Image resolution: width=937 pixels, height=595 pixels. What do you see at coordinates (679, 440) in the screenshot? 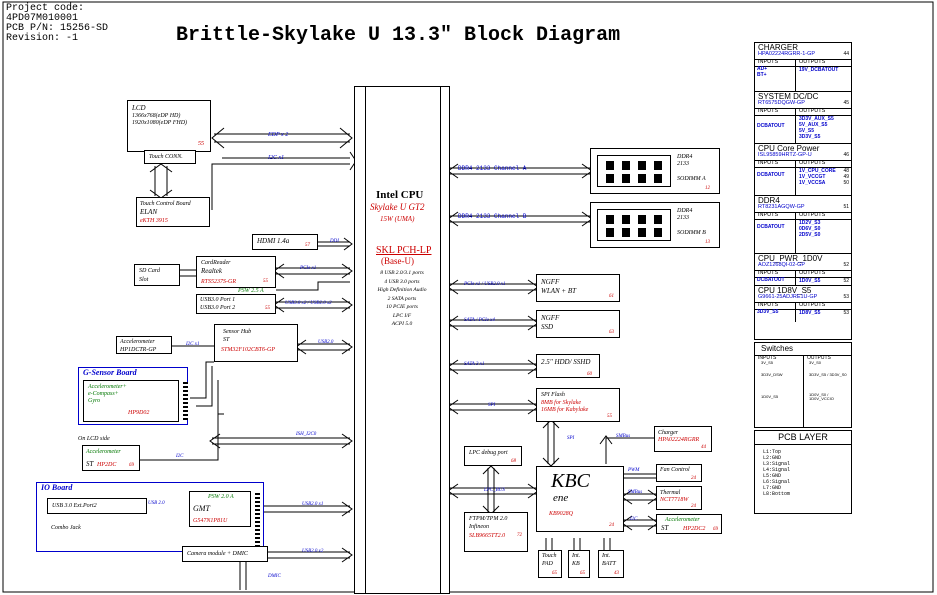
I see `charger-block-part: HPA02224RGRR` at bounding box center [679, 440].